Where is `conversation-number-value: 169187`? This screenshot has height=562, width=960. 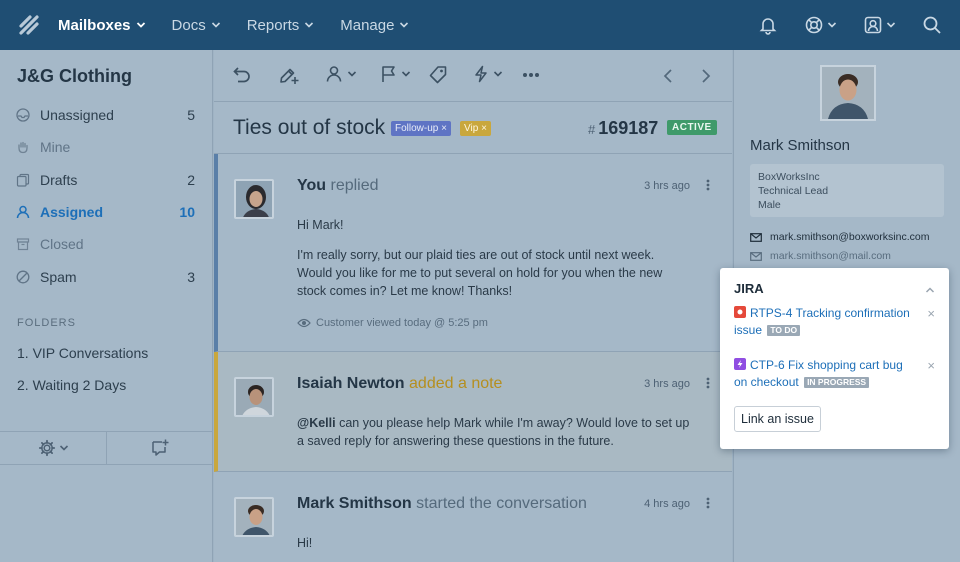 conversation-number-value: 169187 is located at coordinates (628, 128).